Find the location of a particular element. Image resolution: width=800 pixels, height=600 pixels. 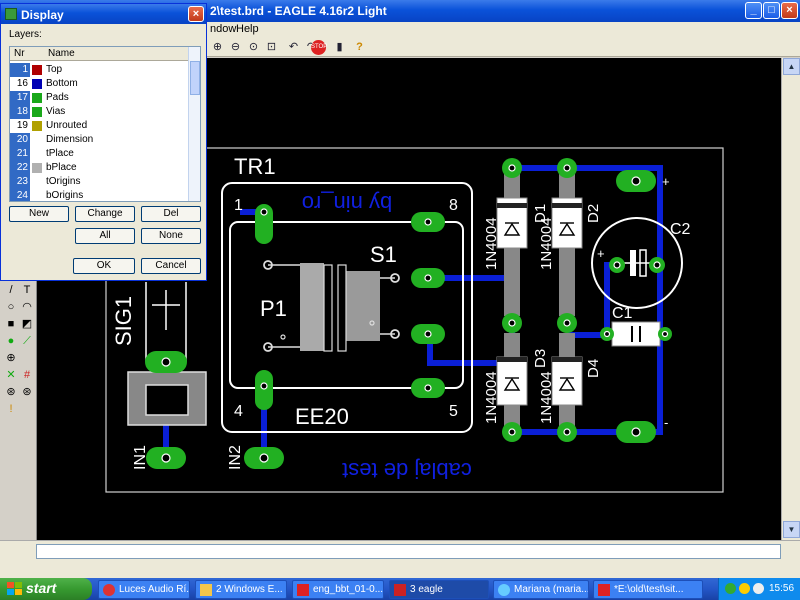

text-tool-icon: T is located at coordinates (27, 291).